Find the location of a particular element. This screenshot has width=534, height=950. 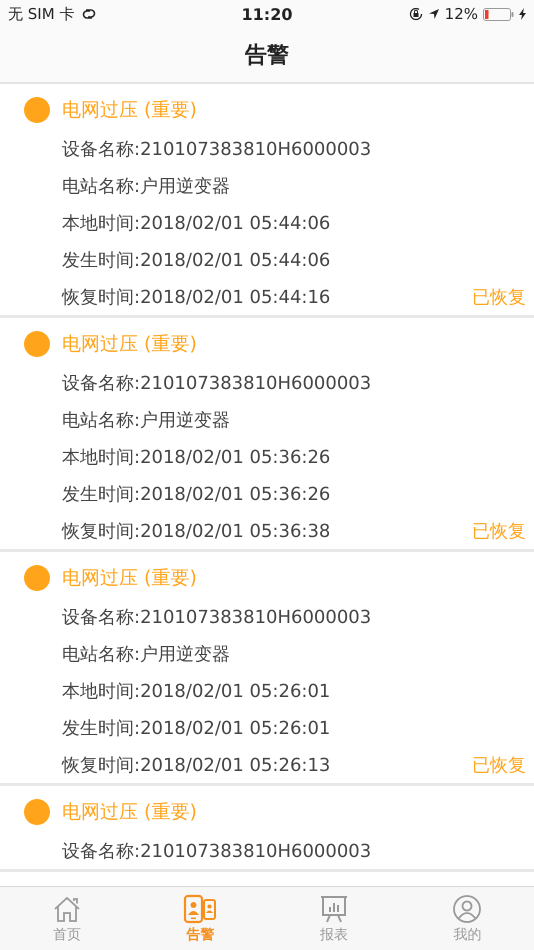

alarm-detail-text: 恢复时间:2018/02/01 05:44:16 is located at coordinates (196, 297).